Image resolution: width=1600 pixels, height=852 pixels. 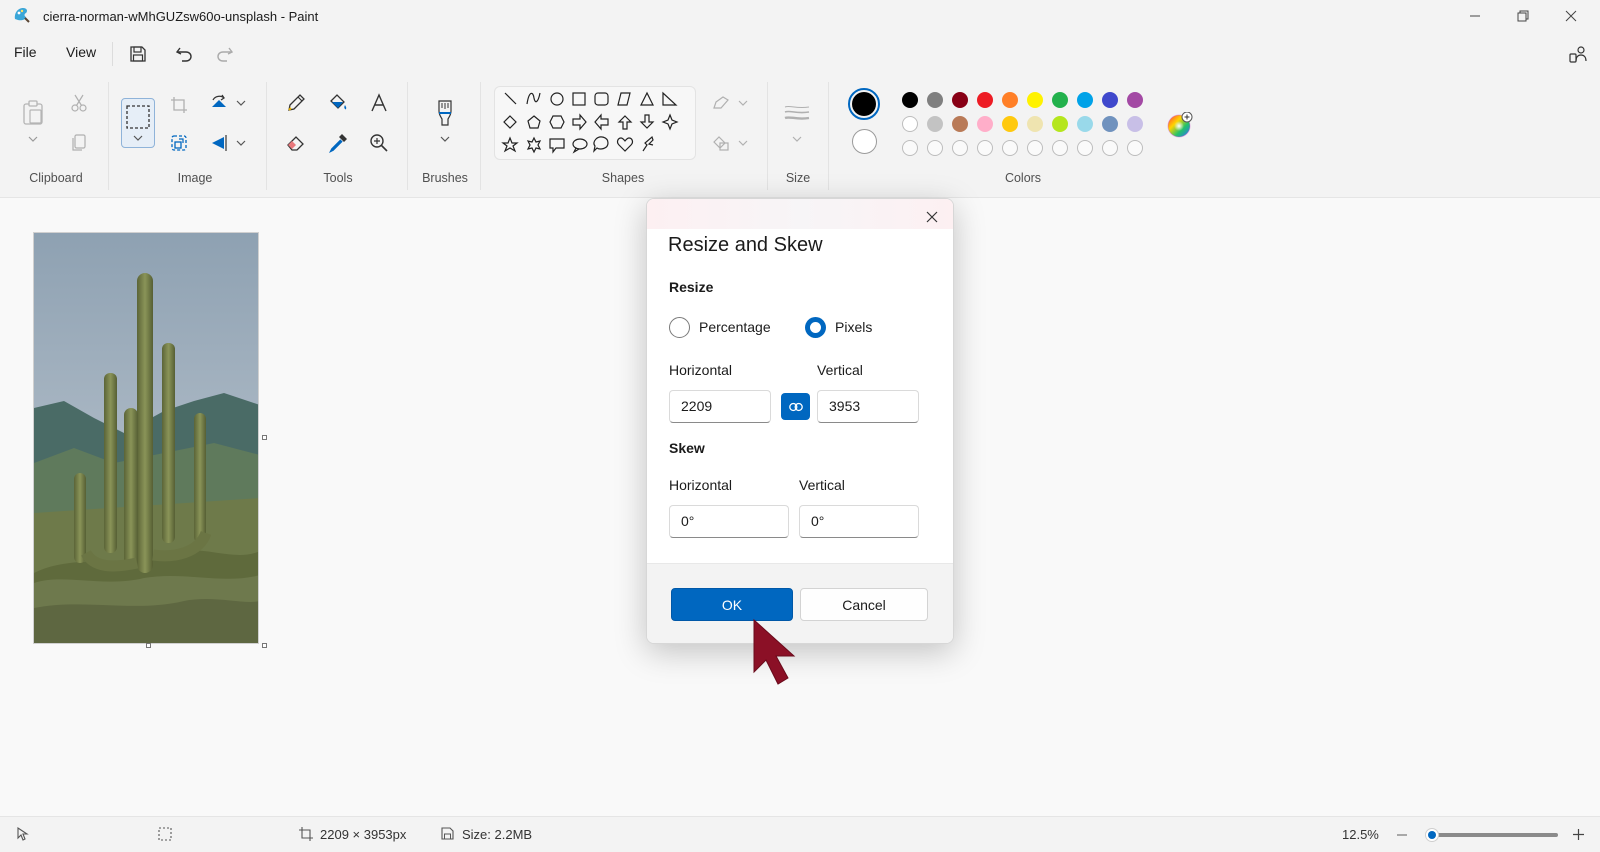 What do you see at coordinates (179, 105) in the screenshot?
I see `crop-icon` at bounding box center [179, 105].